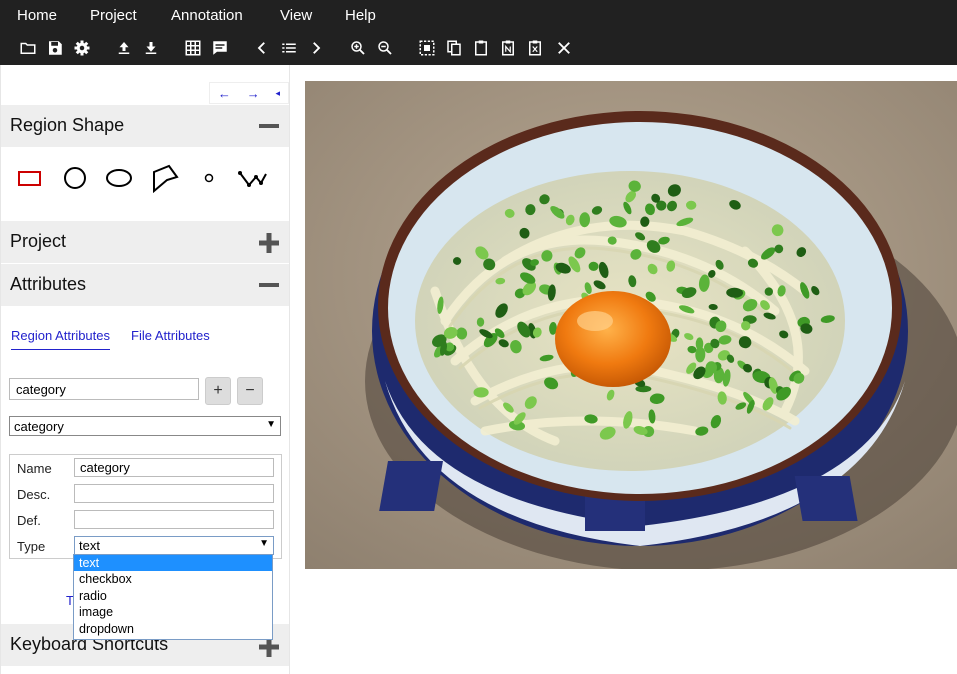 The height and width of the screenshot is (674, 957). What do you see at coordinates (145, 285) in the screenshot?
I see `attributes-header: Attributes` at bounding box center [145, 285].